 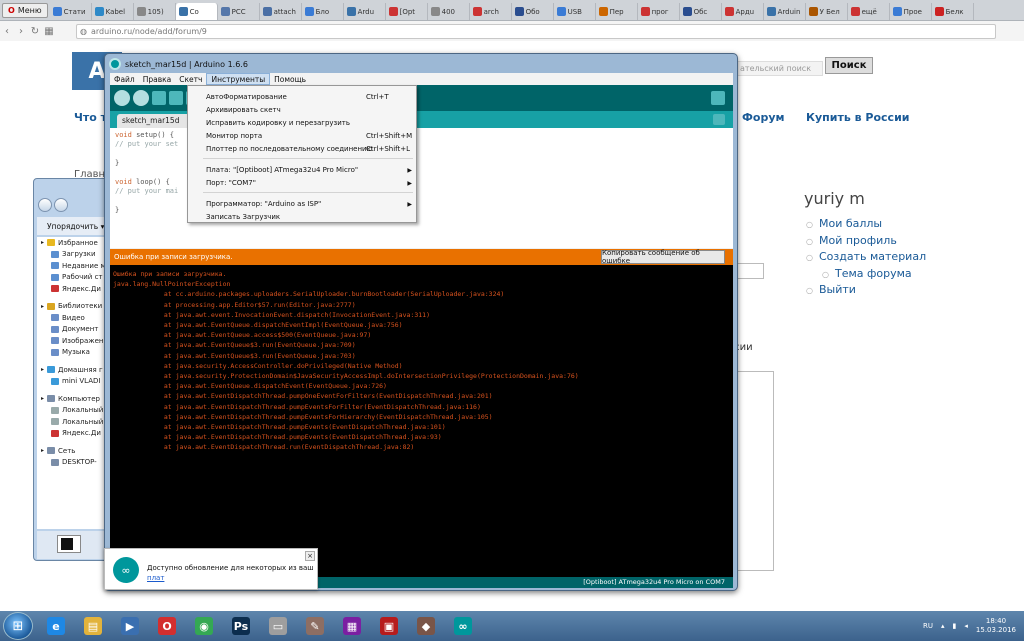 I want to click on menu-item-label: Архивировать скетч, so click(x=243, y=110).